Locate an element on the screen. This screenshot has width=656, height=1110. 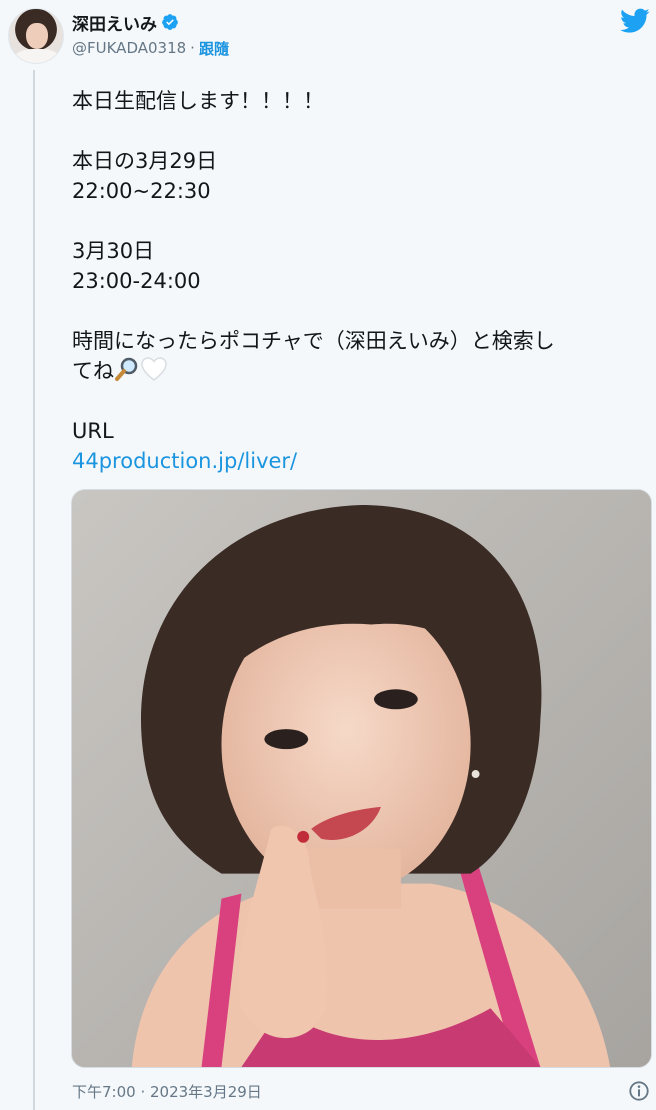
info-icon is located at coordinates (639, 1091).